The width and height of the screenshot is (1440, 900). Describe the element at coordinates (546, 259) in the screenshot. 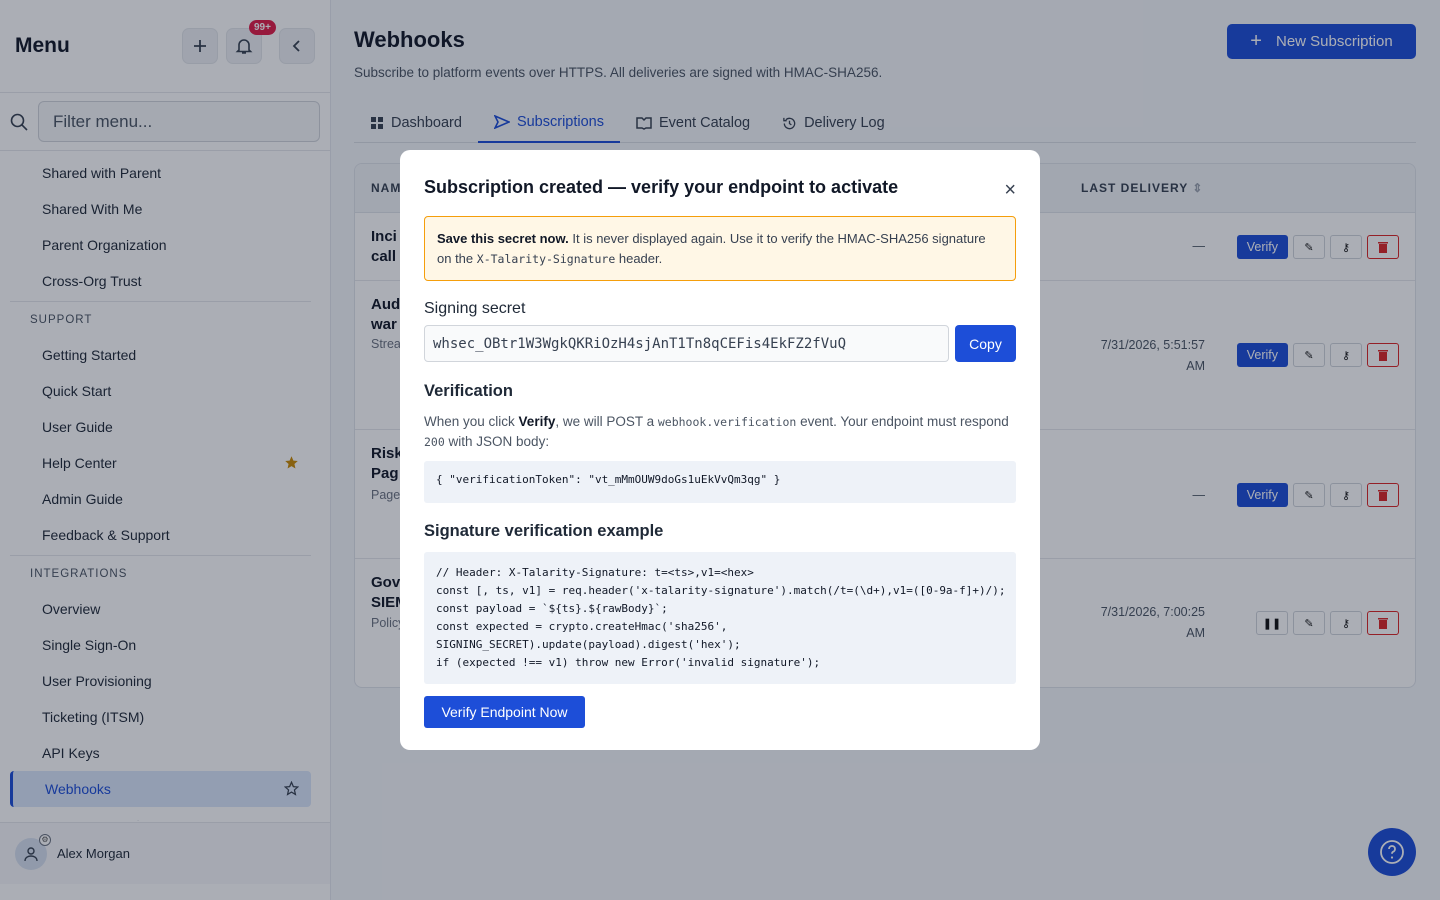

I see `warning-header-code: X-Talarity-Signature` at that location.